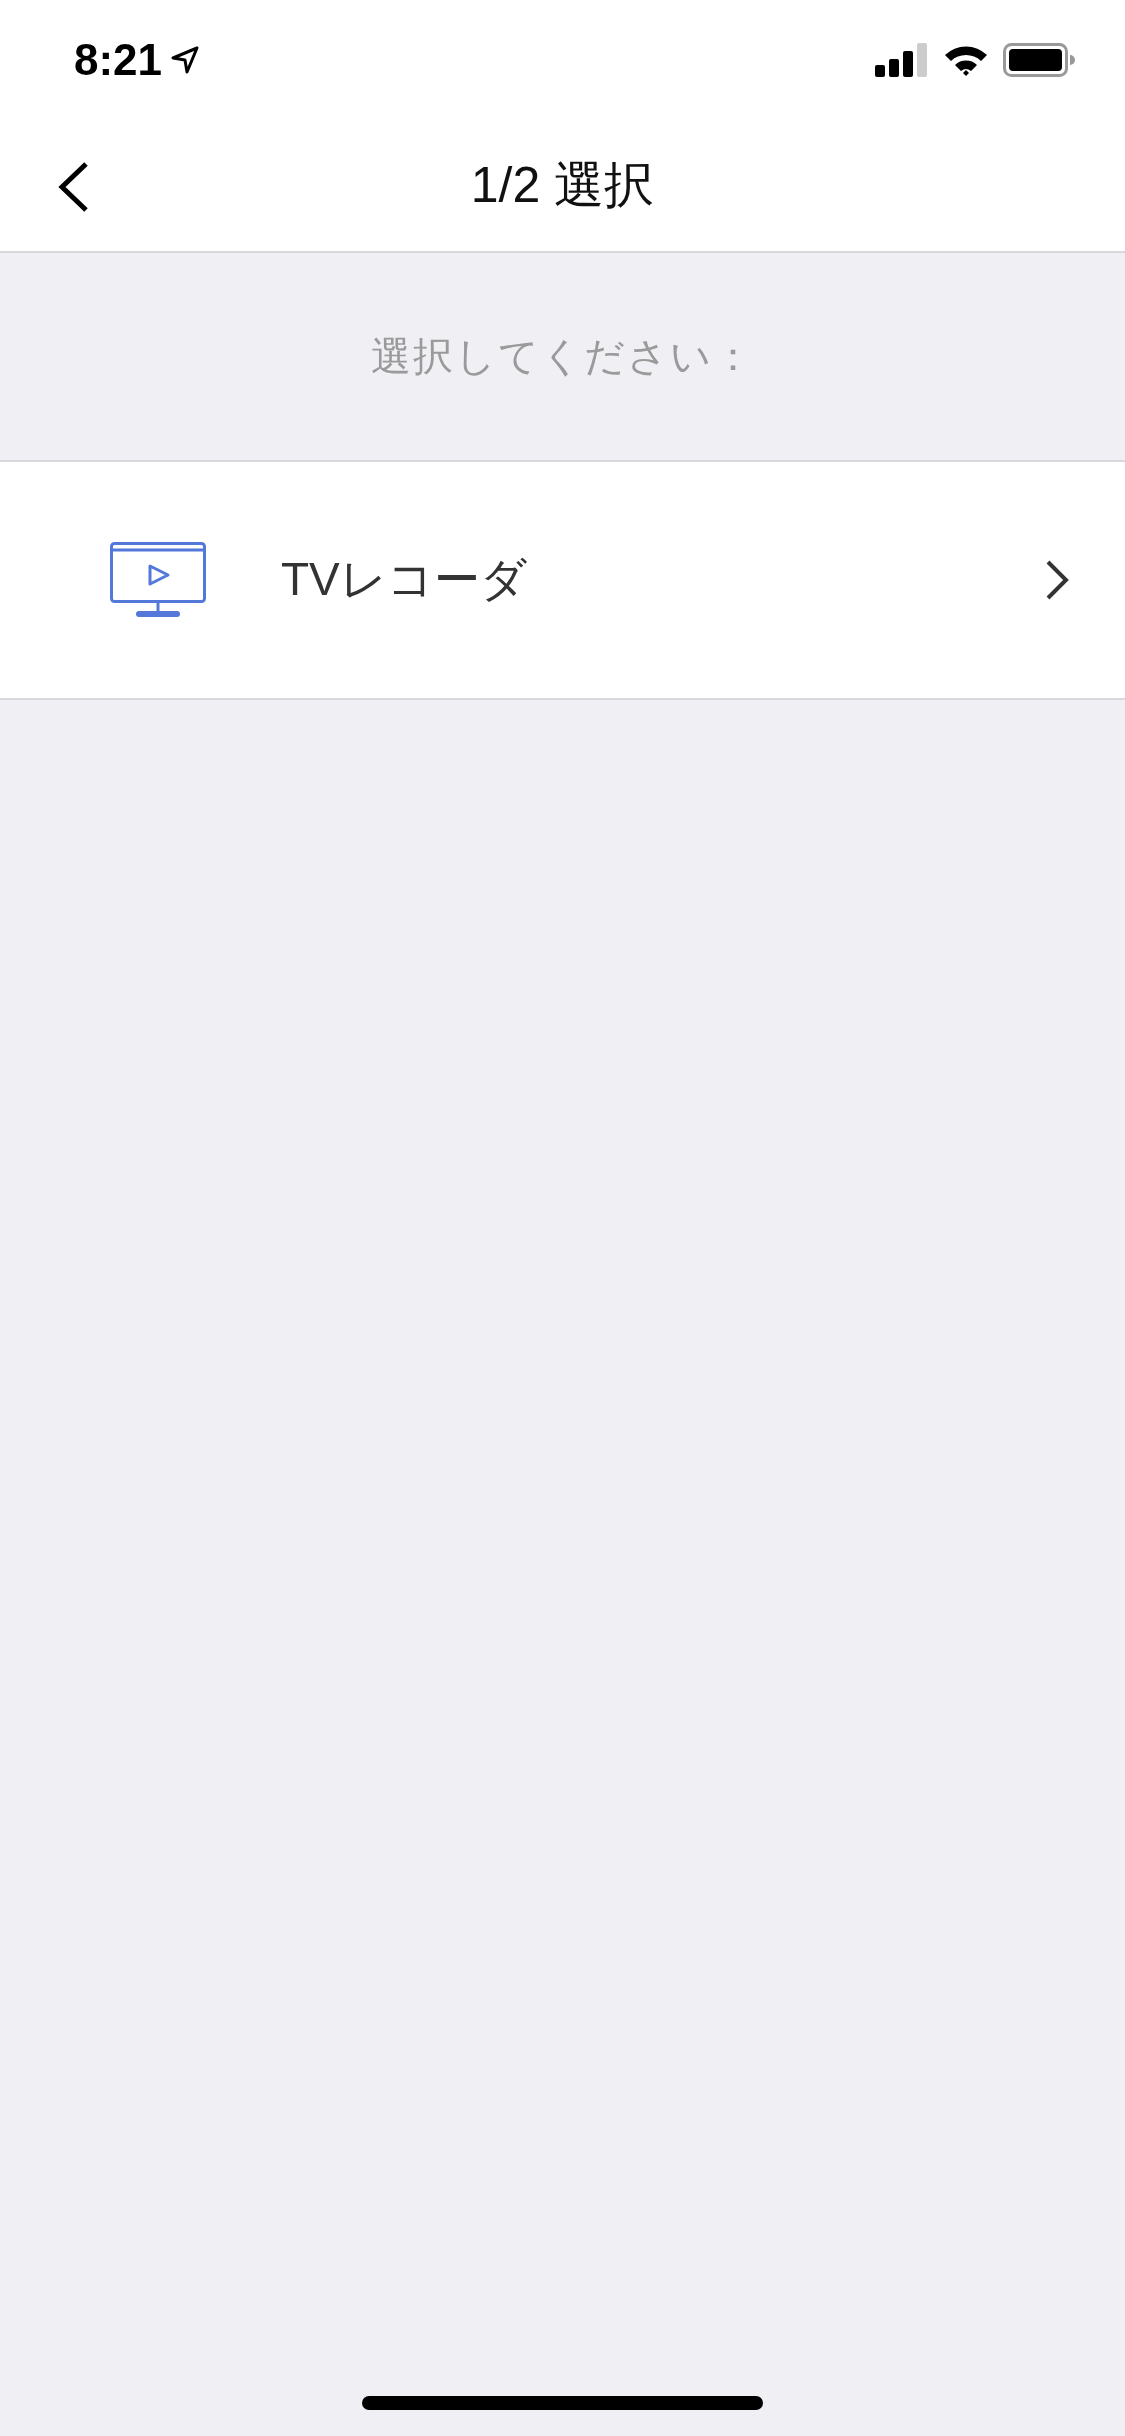  What do you see at coordinates (118, 60) in the screenshot?
I see `status-time: 8:21` at bounding box center [118, 60].